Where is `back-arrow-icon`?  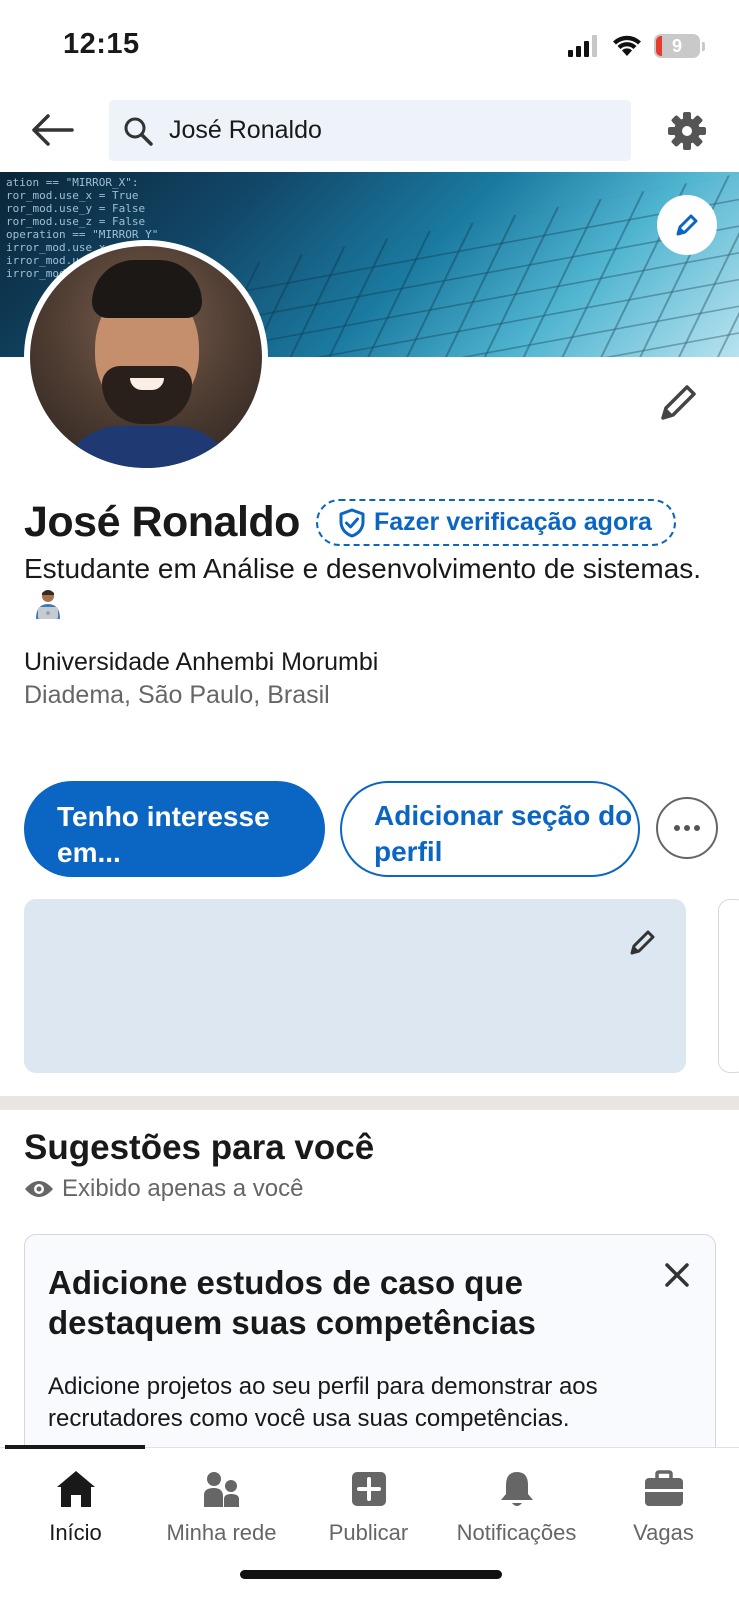
back-arrow-icon is located at coordinates (53, 130).